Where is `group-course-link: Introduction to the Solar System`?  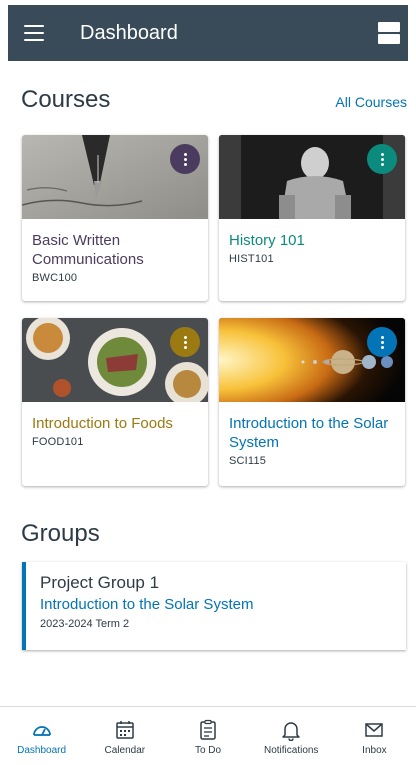
group-course-link: Introduction to the Solar System is located at coordinates (216, 604).